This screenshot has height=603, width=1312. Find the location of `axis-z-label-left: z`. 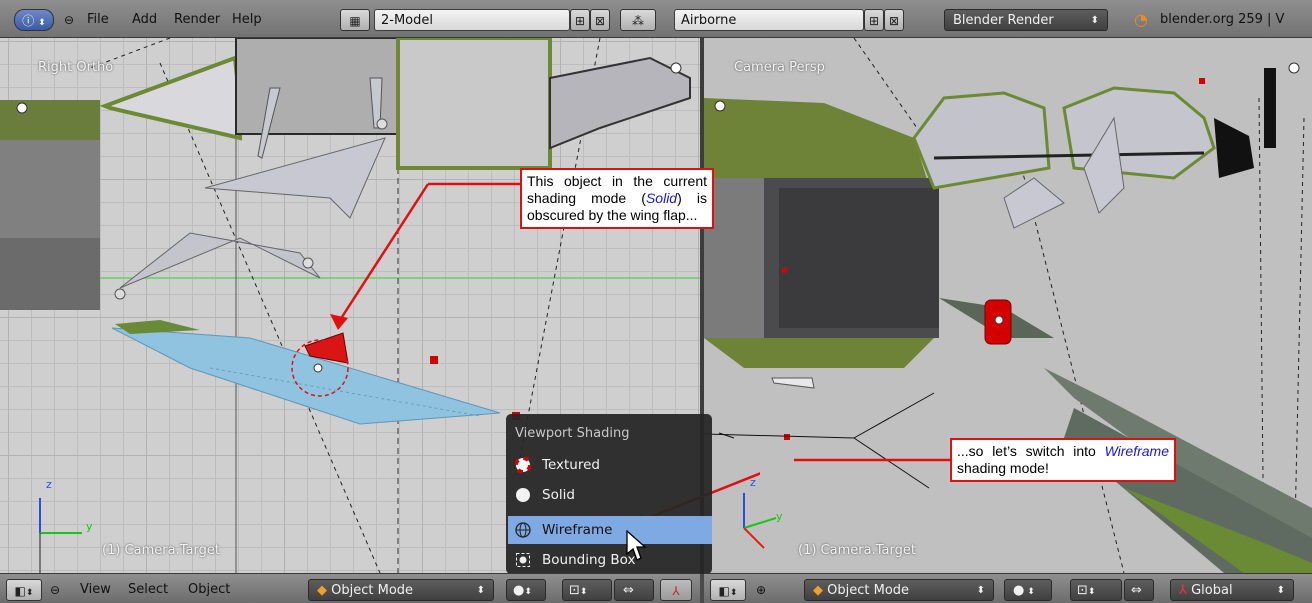

axis-z-label-left: z is located at coordinates (49, 484).